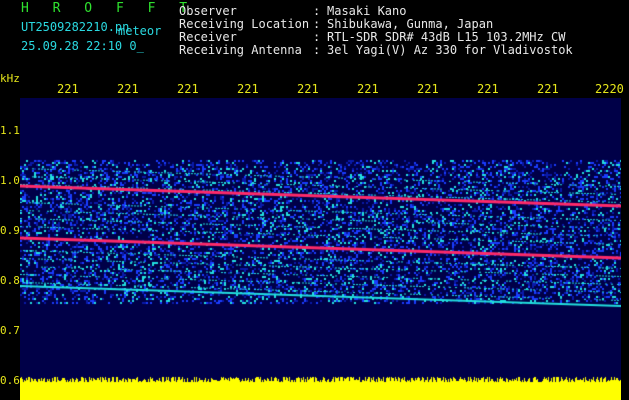 The width and height of the screenshot is (629, 400). Describe the element at coordinates (10, 330) in the screenshot. I see `y-tick: 0.7` at that location.